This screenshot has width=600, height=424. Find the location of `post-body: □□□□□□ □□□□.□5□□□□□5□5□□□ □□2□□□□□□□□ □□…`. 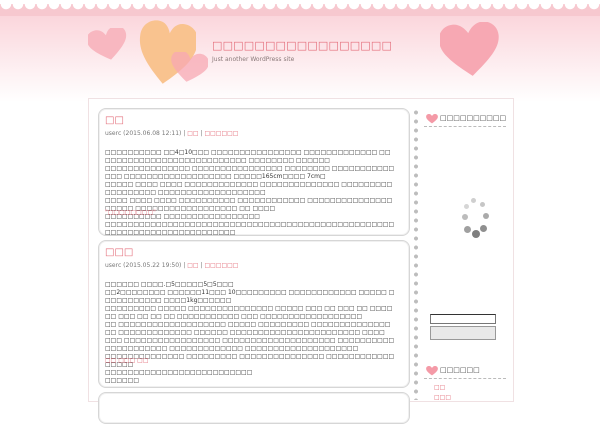

post-body: □□□□□□ □□□□.□5□□□□□5□5□□□ □□2□□□□□□□□ □□… is located at coordinates (250, 332).